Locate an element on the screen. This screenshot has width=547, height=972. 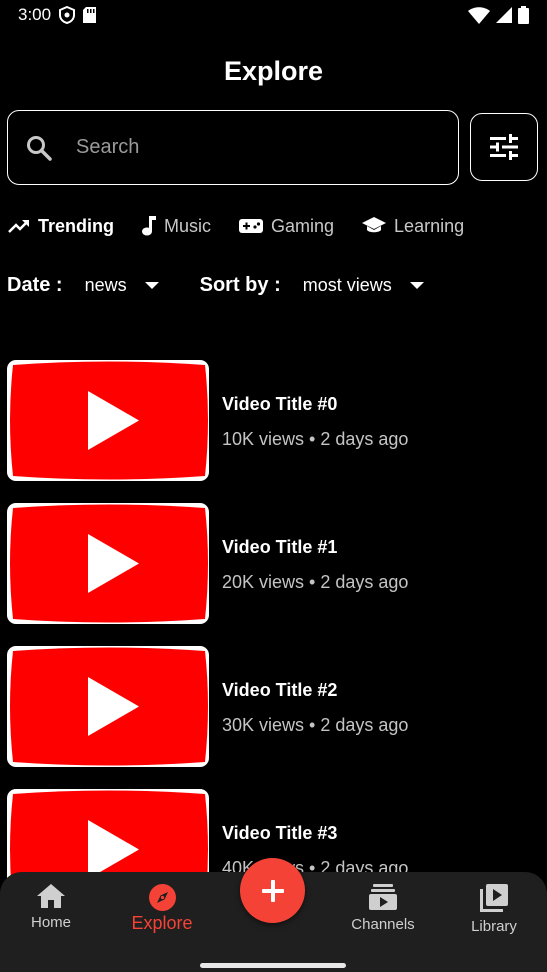
video-item: Video Title #0 10K views • 2 days ago is located at coordinates (277, 431).